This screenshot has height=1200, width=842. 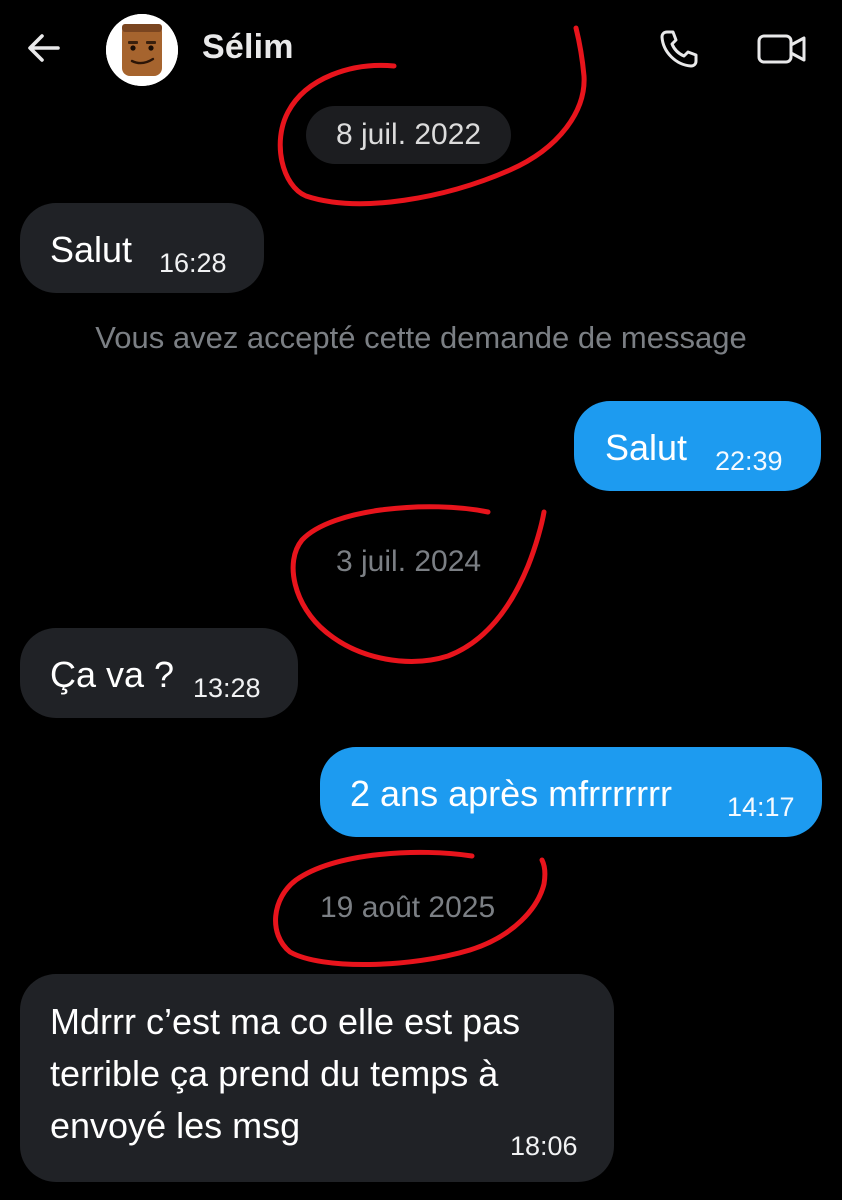 I want to click on video-call-button, so click(x=782, y=49).